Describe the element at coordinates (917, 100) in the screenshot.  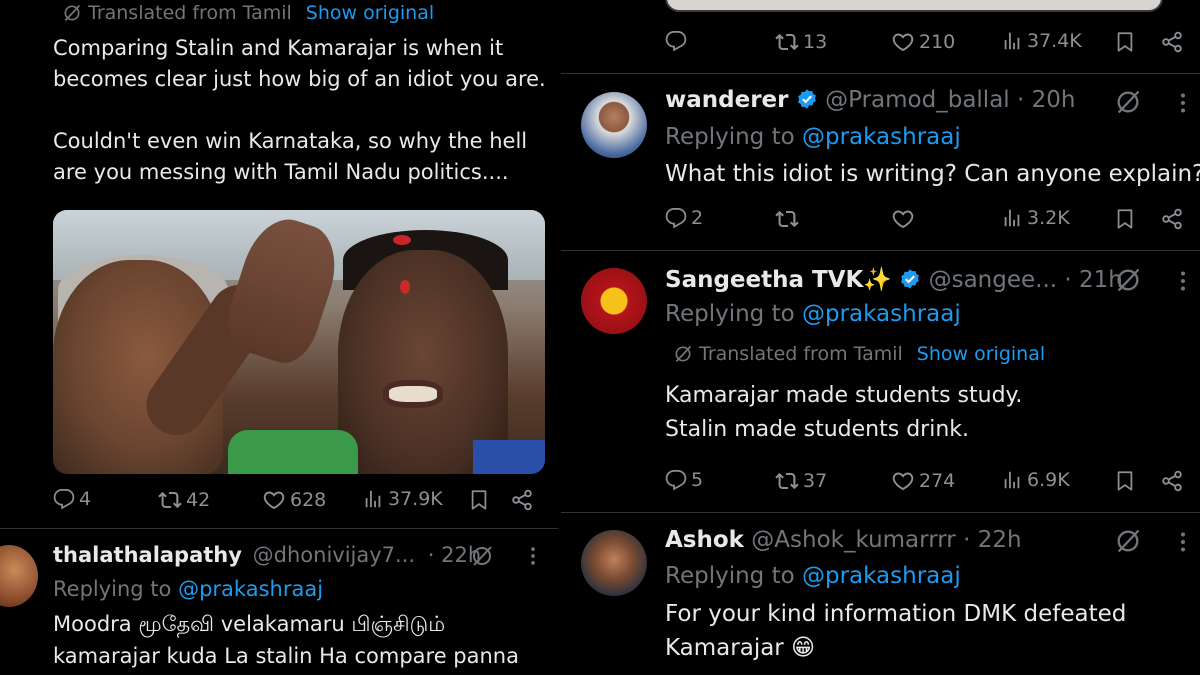
I see `handle: @Pramod_ballal` at that location.